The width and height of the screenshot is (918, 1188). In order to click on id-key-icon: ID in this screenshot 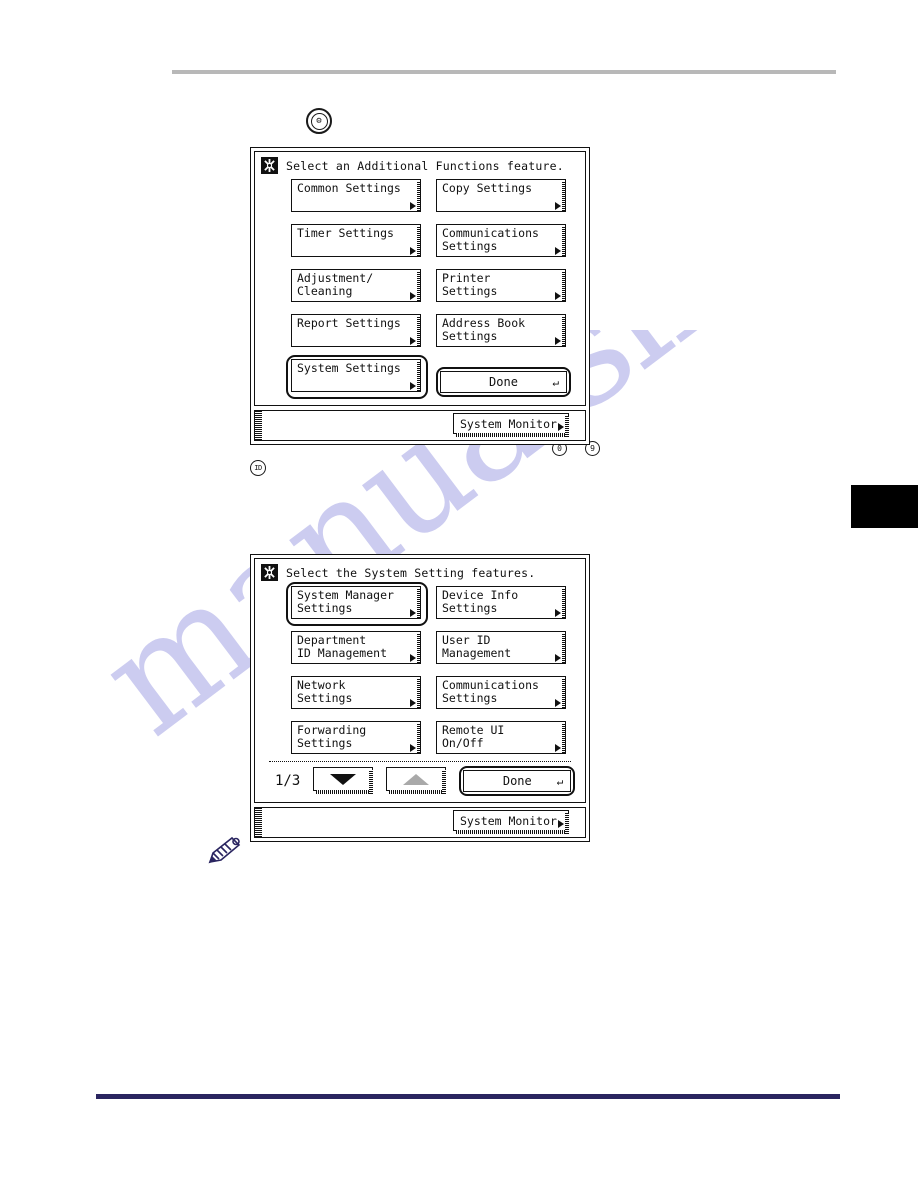, I will do `click(258, 468)`.